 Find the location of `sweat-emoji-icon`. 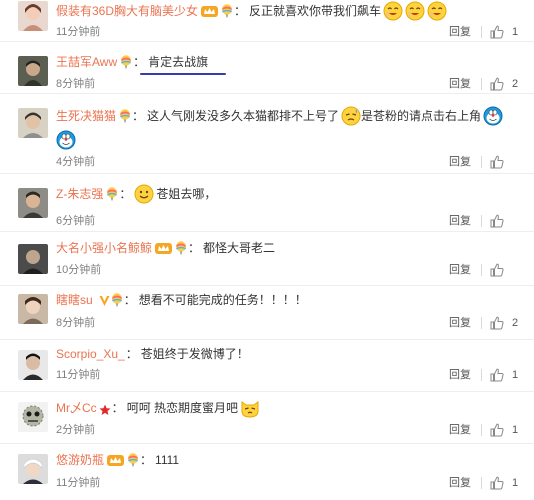

sweat-emoji-icon is located at coordinates (351, 116).